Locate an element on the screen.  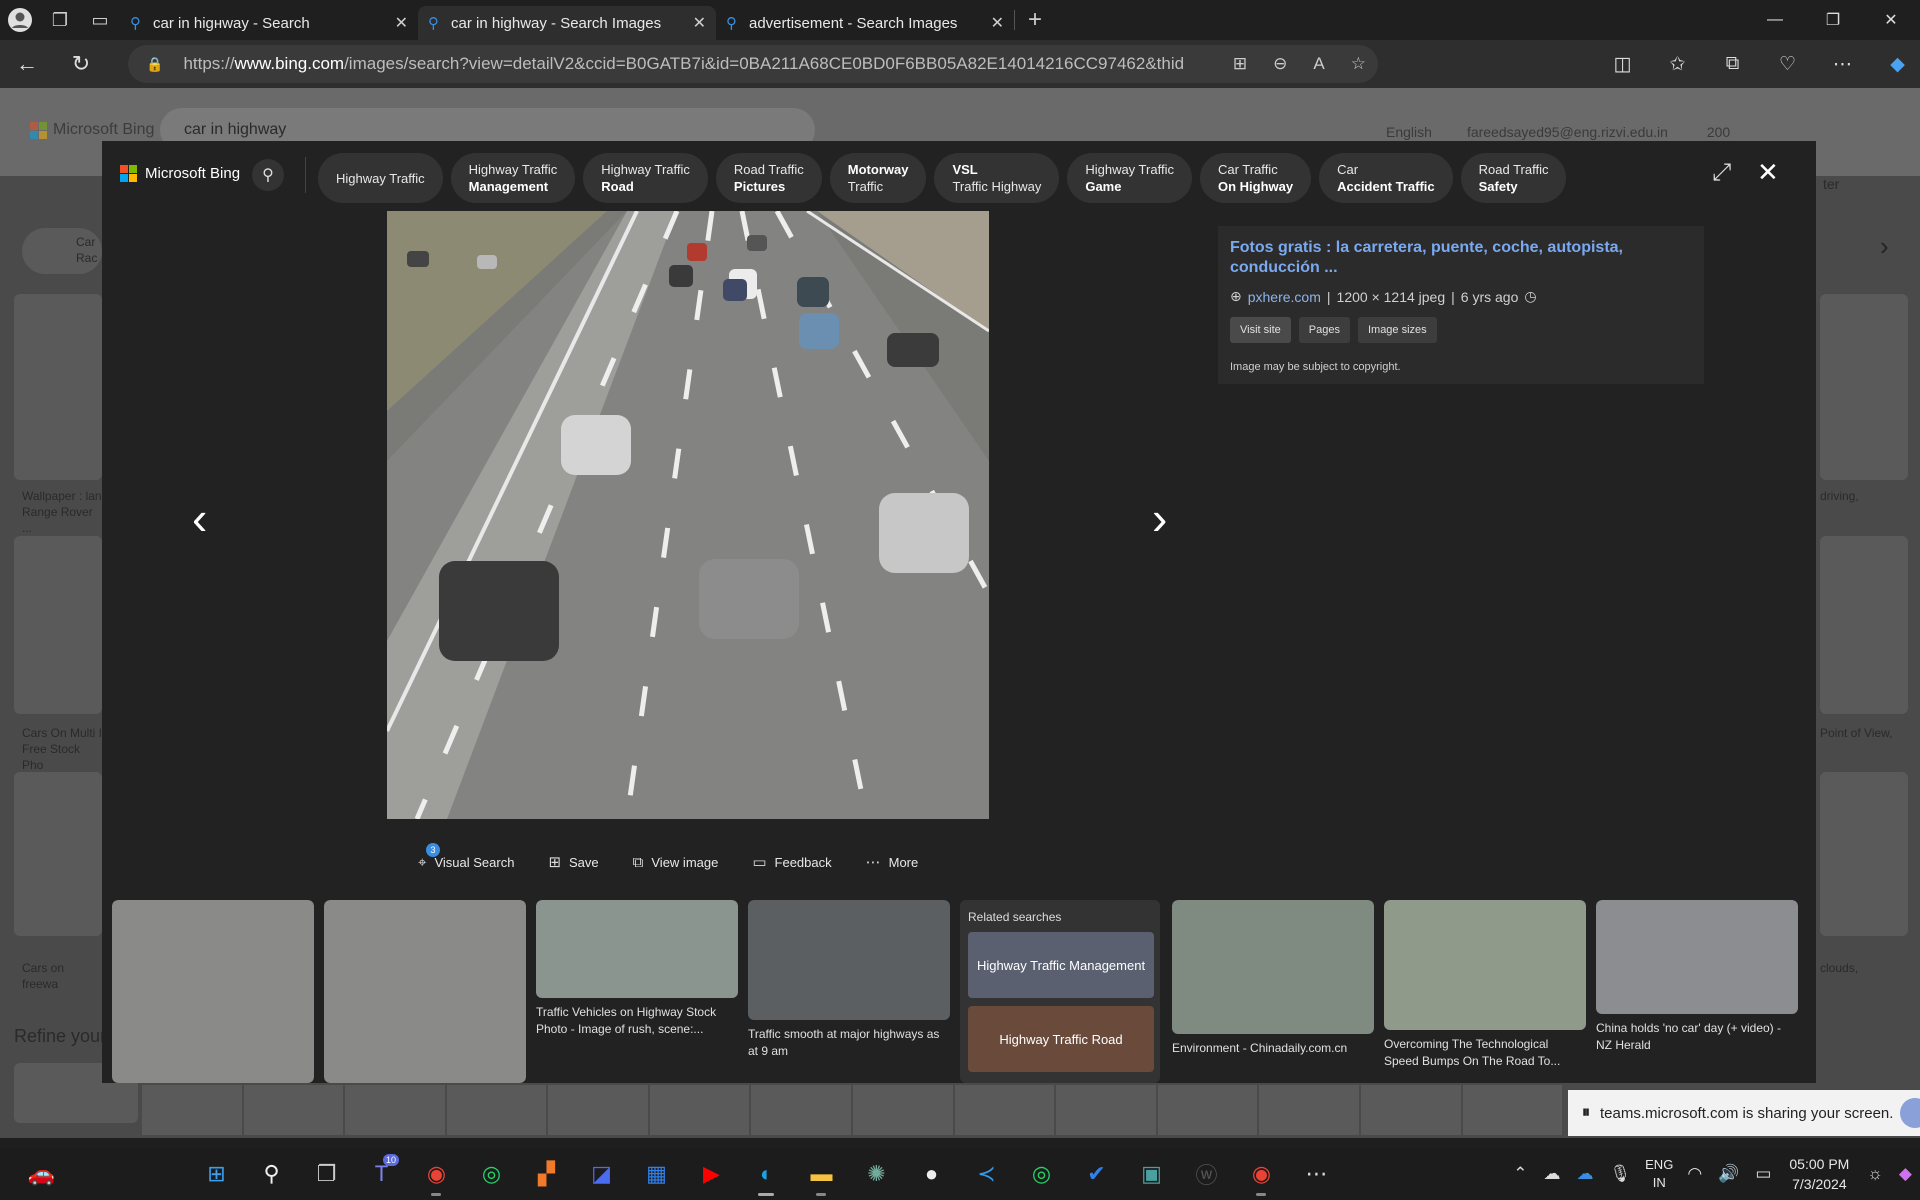
close-modal-icon: ✕ is located at coordinates (1768, 172).